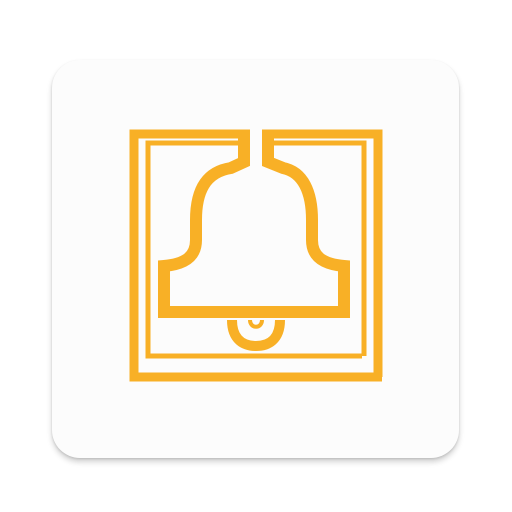 The height and width of the screenshot is (512, 512). Describe the element at coordinates (254, 226) in the screenshot. I see `bell-body` at that location.